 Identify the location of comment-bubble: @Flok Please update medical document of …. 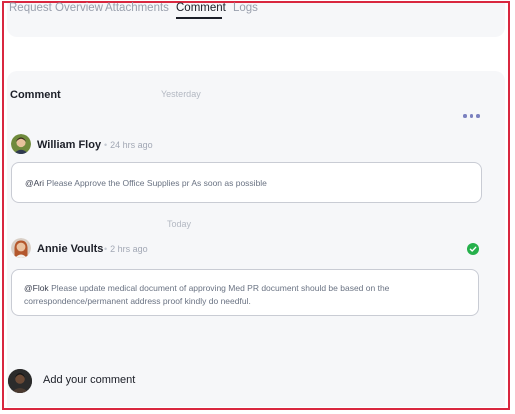
(245, 292).